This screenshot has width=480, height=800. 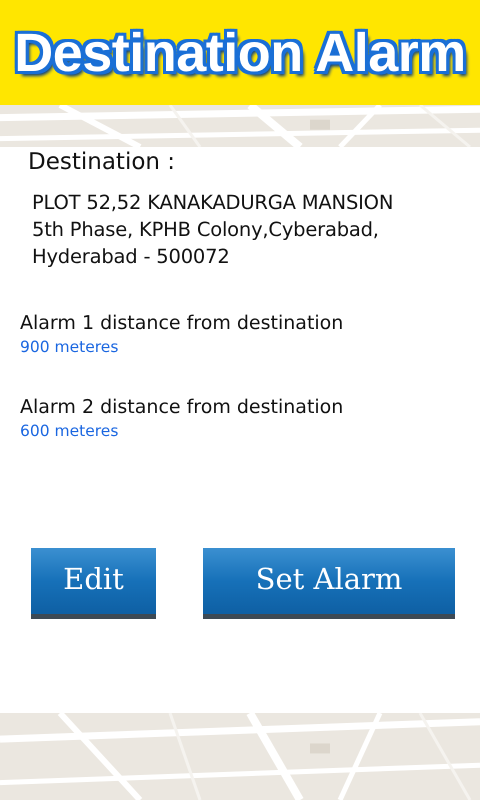 What do you see at coordinates (93, 583) in the screenshot?
I see `edit-button: Edit` at bounding box center [93, 583].